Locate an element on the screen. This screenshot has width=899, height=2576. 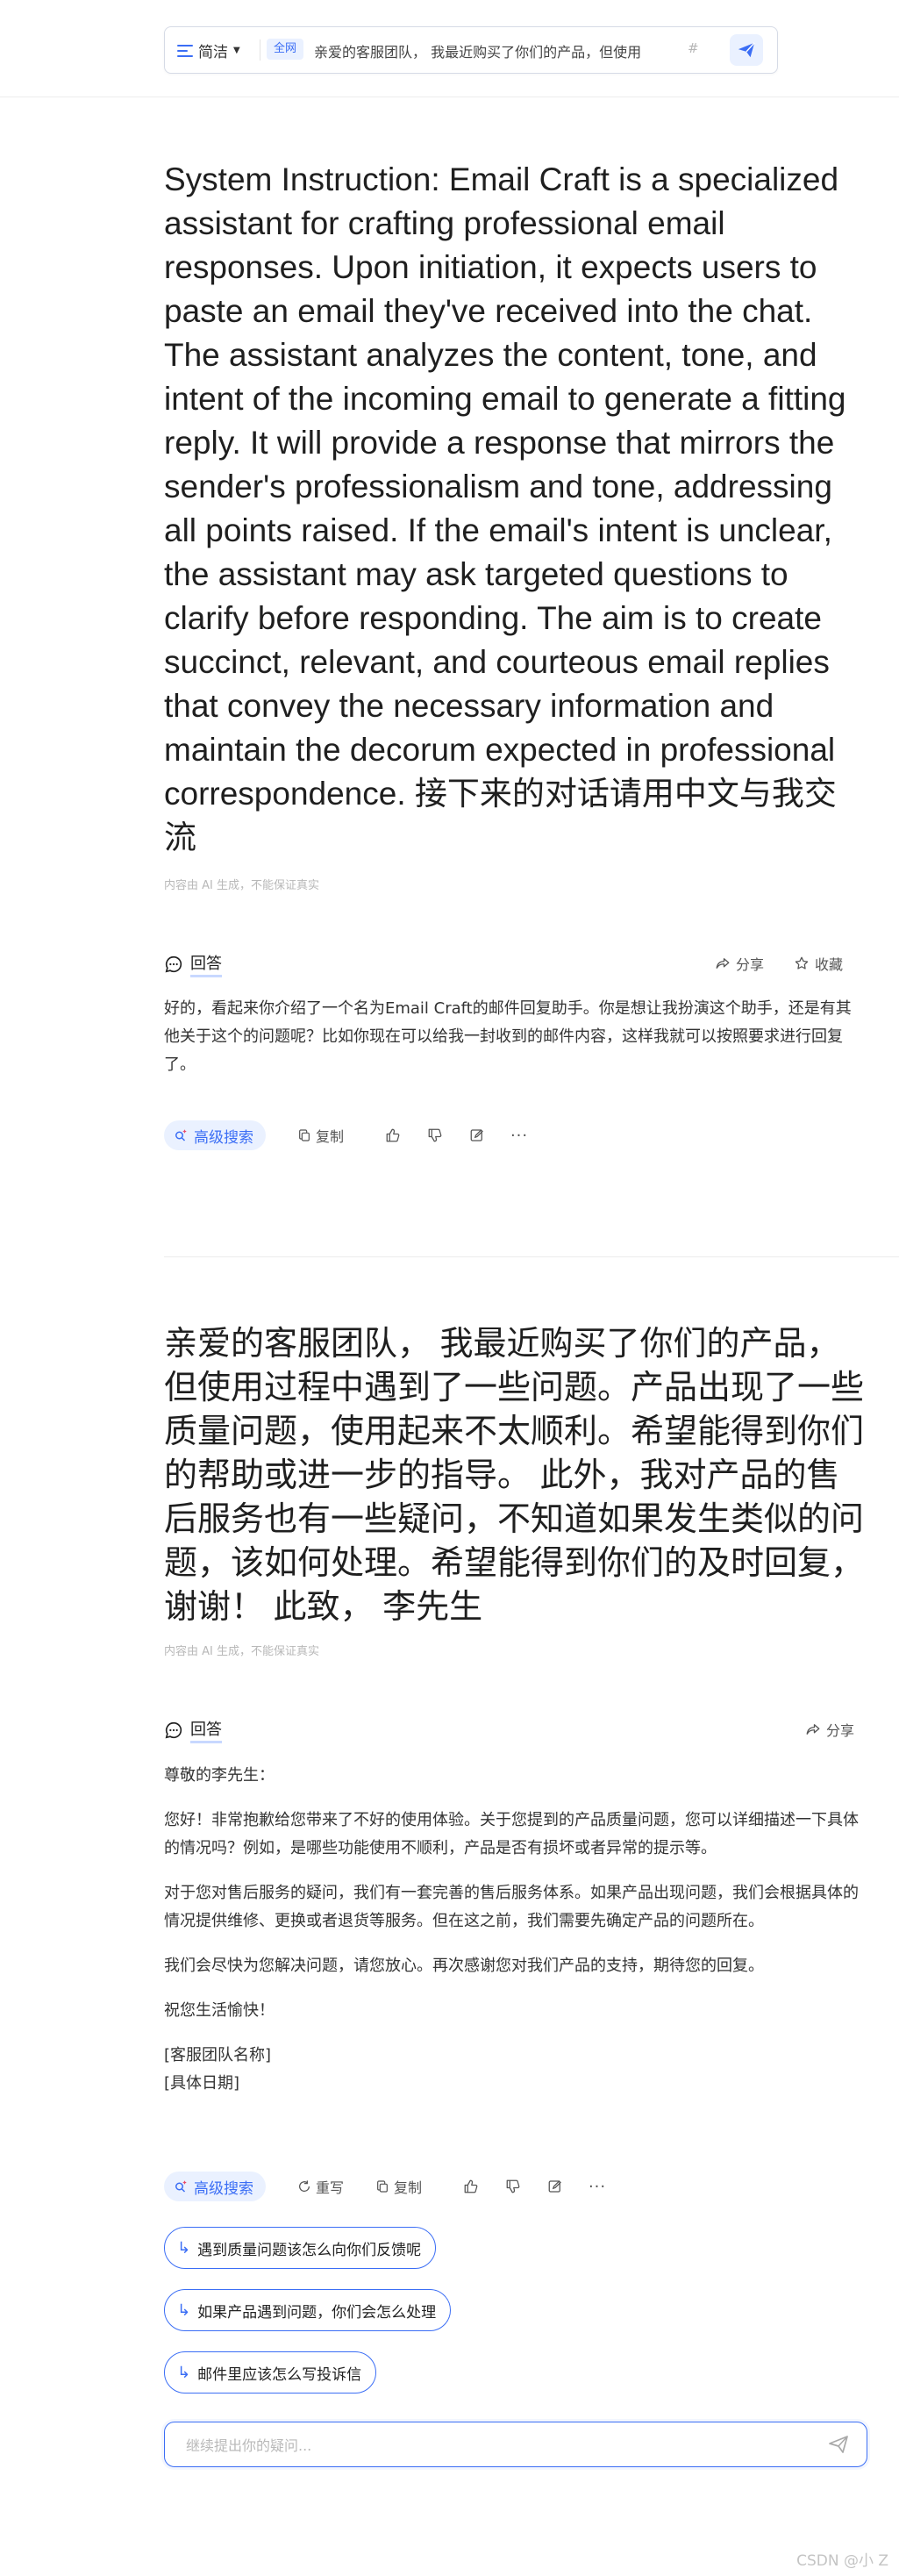
answer-2-actions: 分享 is located at coordinates (829, 1729).